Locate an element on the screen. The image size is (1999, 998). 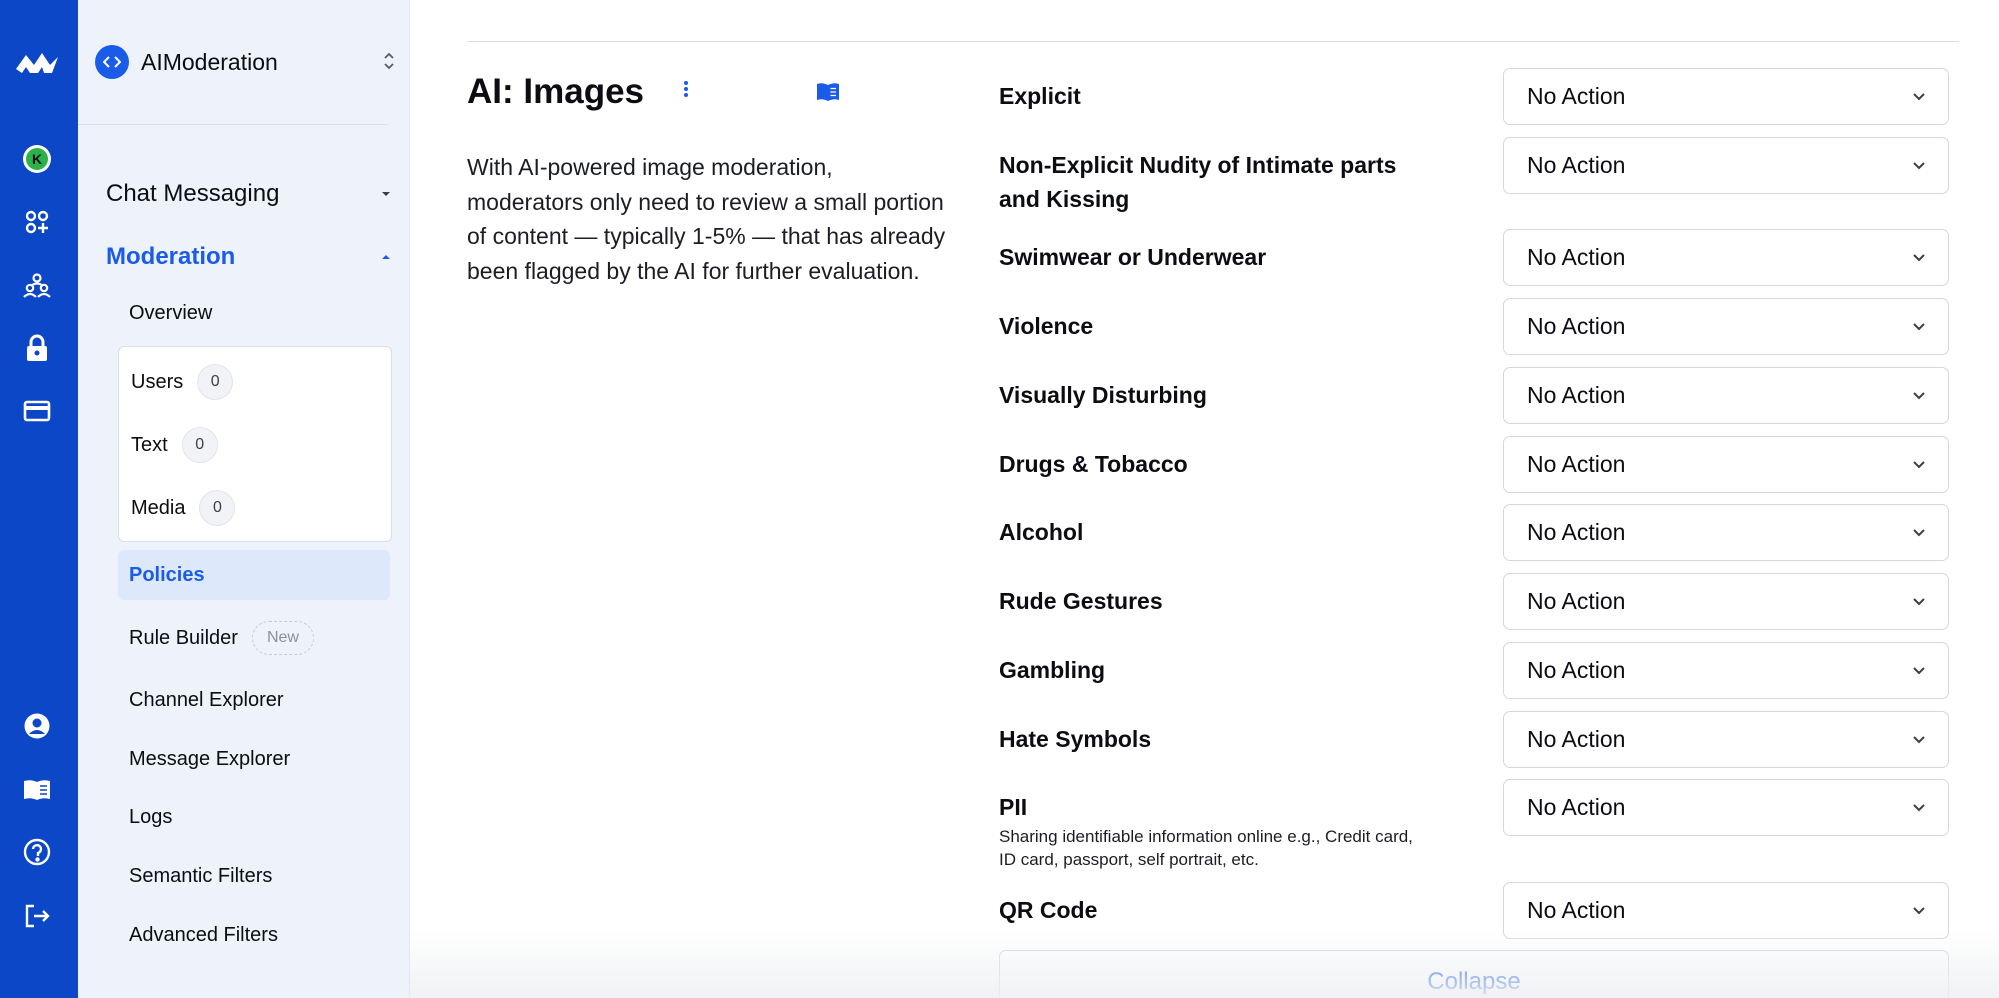
section-chat-messaging: Chat Messaging is located at coordinates (249, 194).